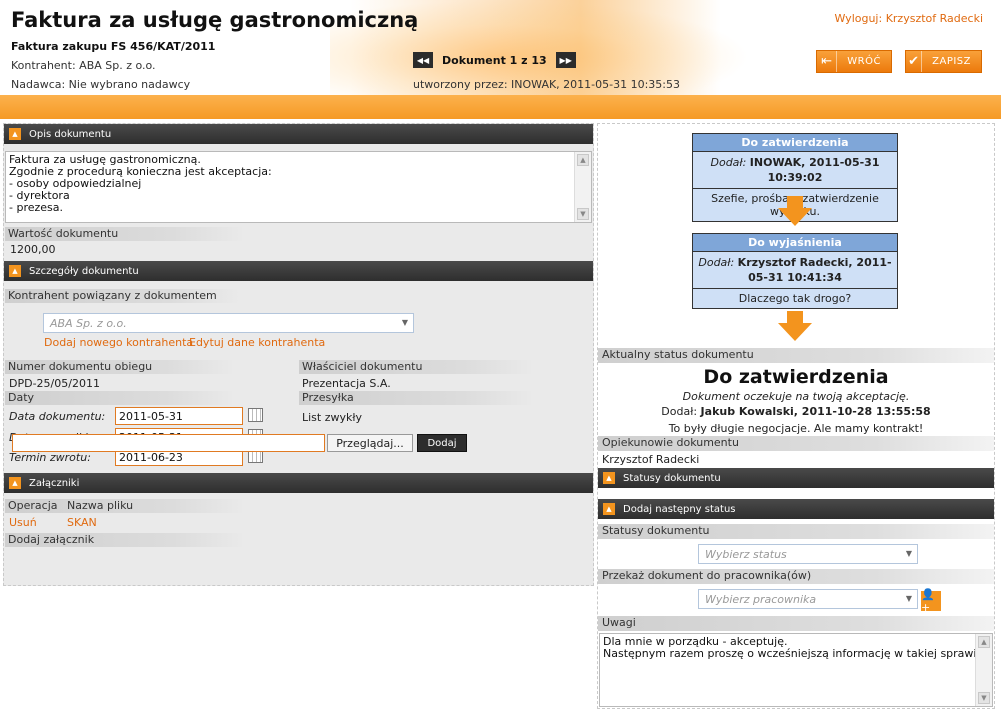 Image resolution: width=1001 pixels, height=717 pixels. Describe the element at coordinates (761, 599) in the screenshot. I see `employee-select-value: Wybierz pracownika` at that location.